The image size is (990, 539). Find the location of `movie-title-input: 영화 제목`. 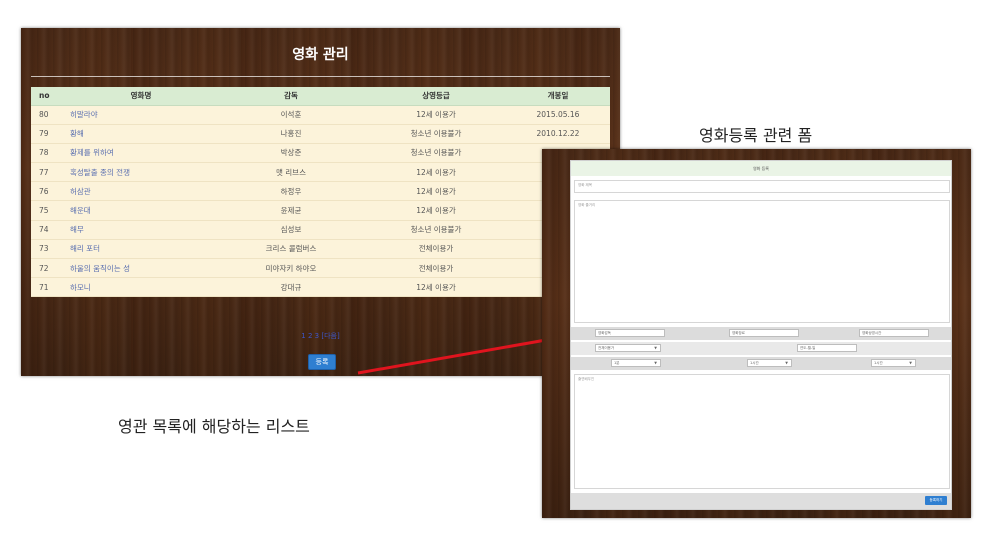

movie-title-input: 영화 제목 is located at coordinates (762, 186).